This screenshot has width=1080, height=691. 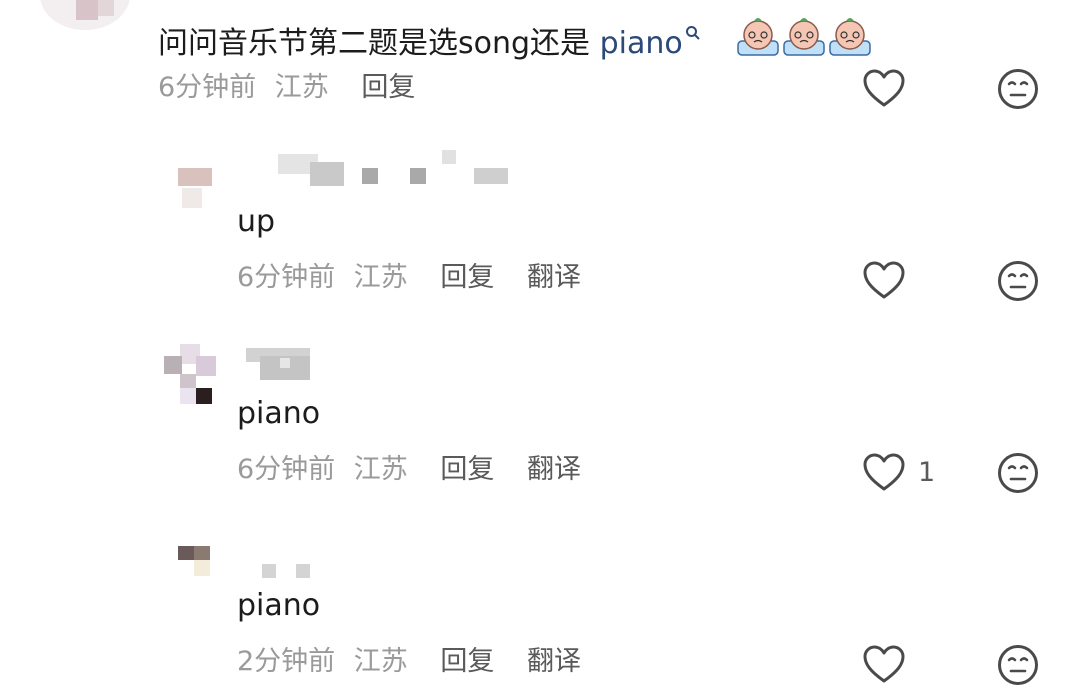 I want to click on comment-text: 问问音乐节第二题是选song还是 piano, so click(x=515, y=38).